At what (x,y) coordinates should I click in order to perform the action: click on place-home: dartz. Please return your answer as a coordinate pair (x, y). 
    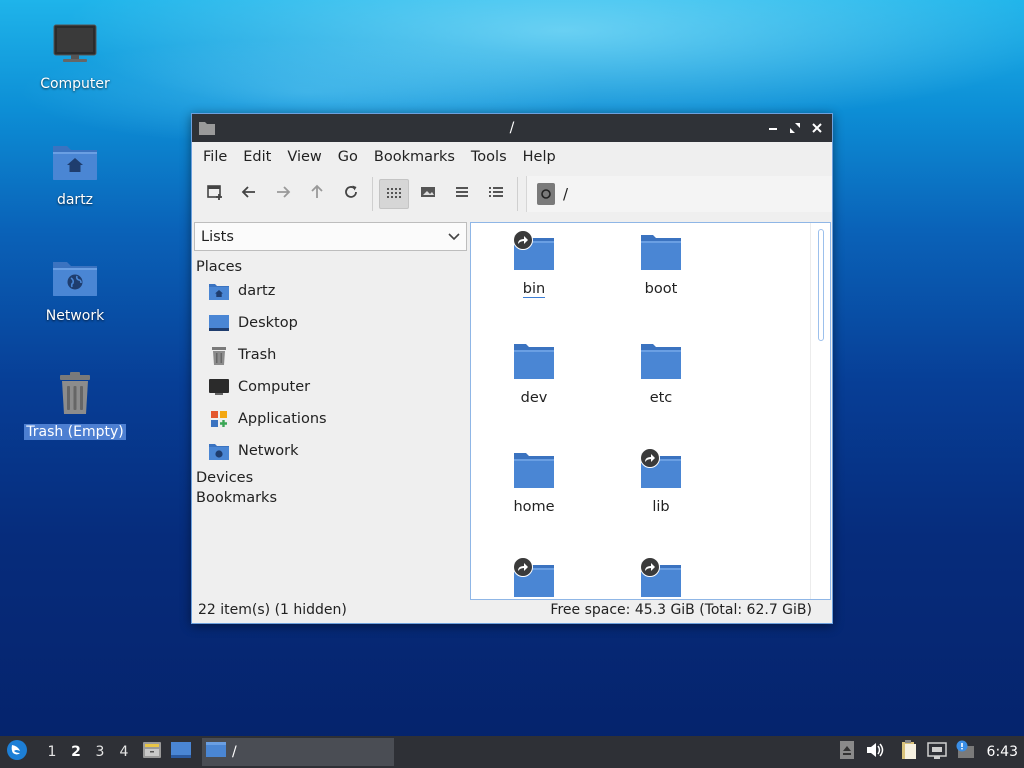
    Looking at the image, I should click on (330, 291).